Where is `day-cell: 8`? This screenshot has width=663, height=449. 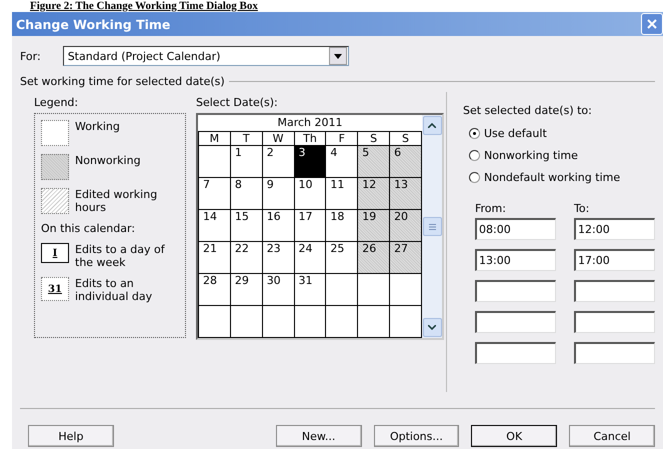 day-cell: 8 is located at coordinates (246, 194).